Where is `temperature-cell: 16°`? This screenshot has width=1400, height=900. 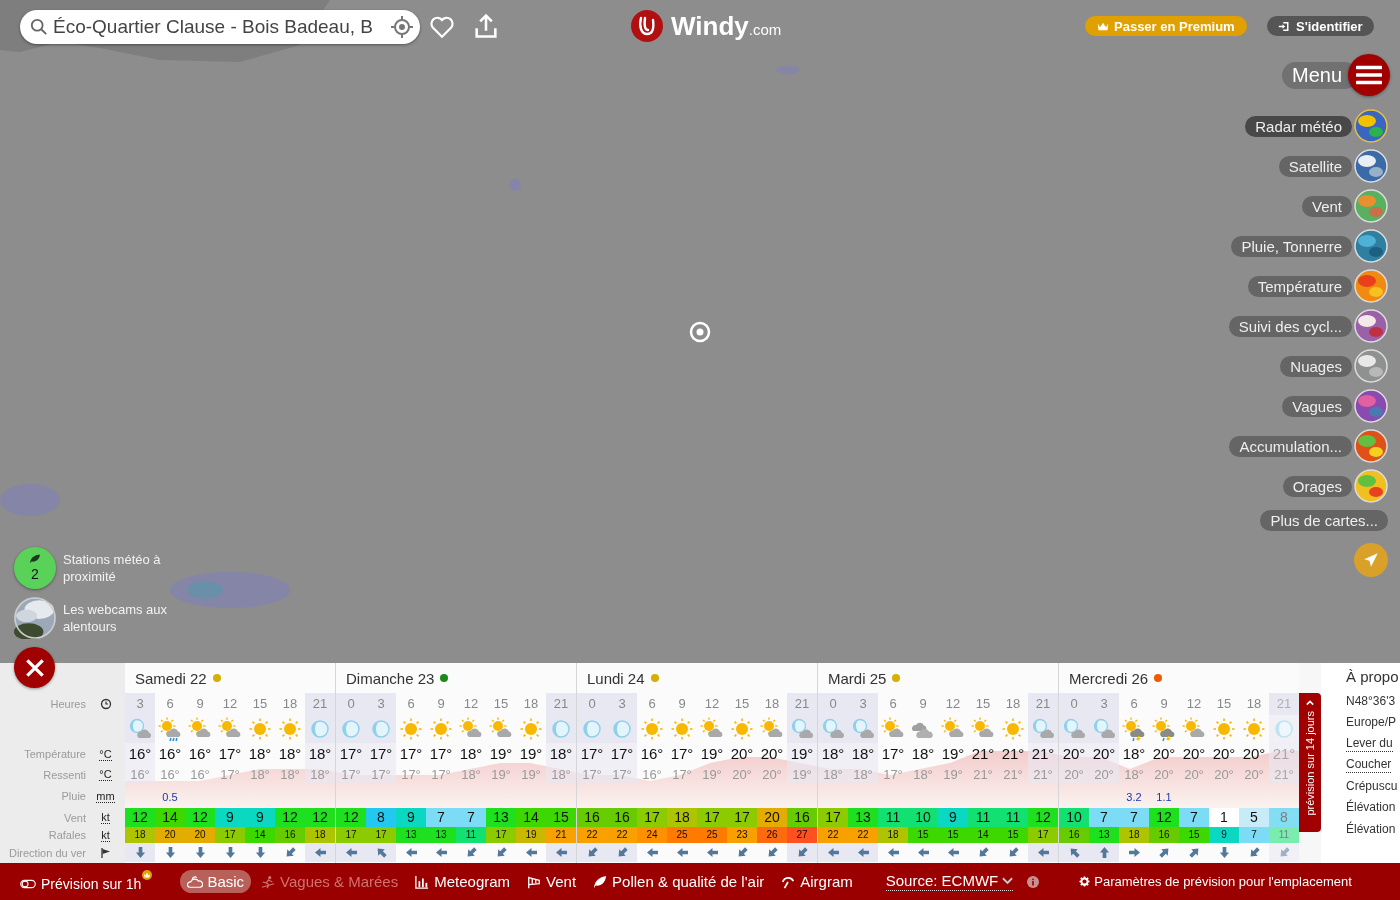 temperature-cell: 16° is located at coordinates (200, 753).